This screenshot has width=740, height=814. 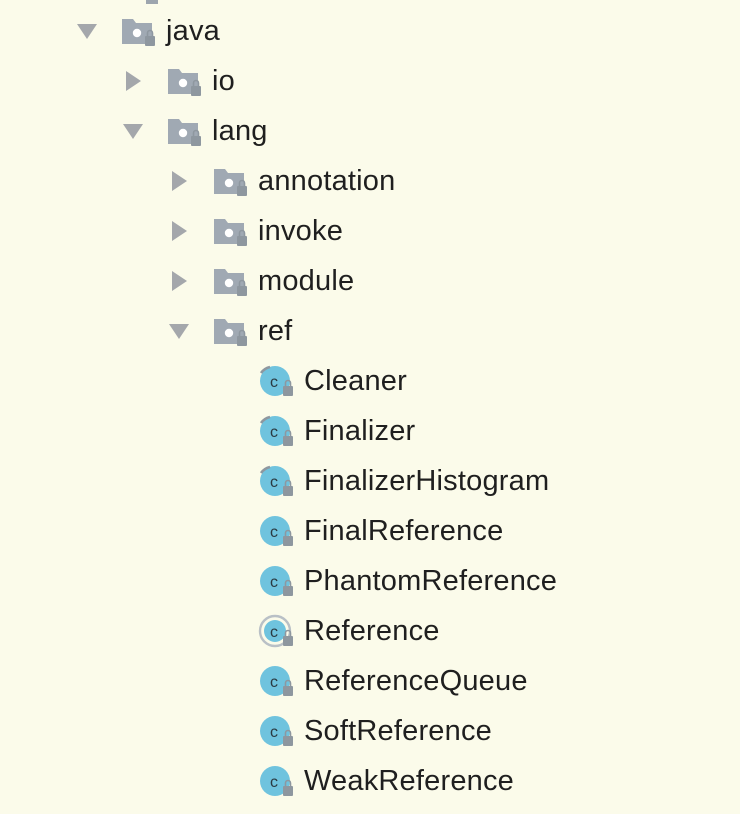 What do you see at coordinates (404, 530) in the screenshot?
I see `tree-item-label: FinalReference` at bounding box center [404, 530].